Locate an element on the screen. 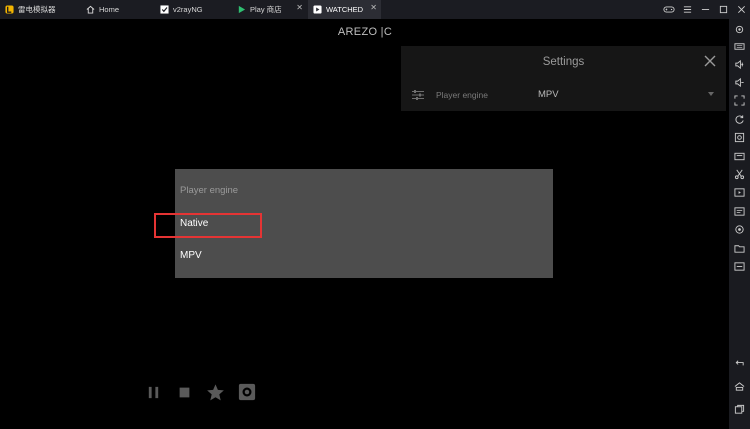 This screenshot has width=750, height=429. app-logo-tab: 雷电模拟器 is located at coordinates (40, 9).